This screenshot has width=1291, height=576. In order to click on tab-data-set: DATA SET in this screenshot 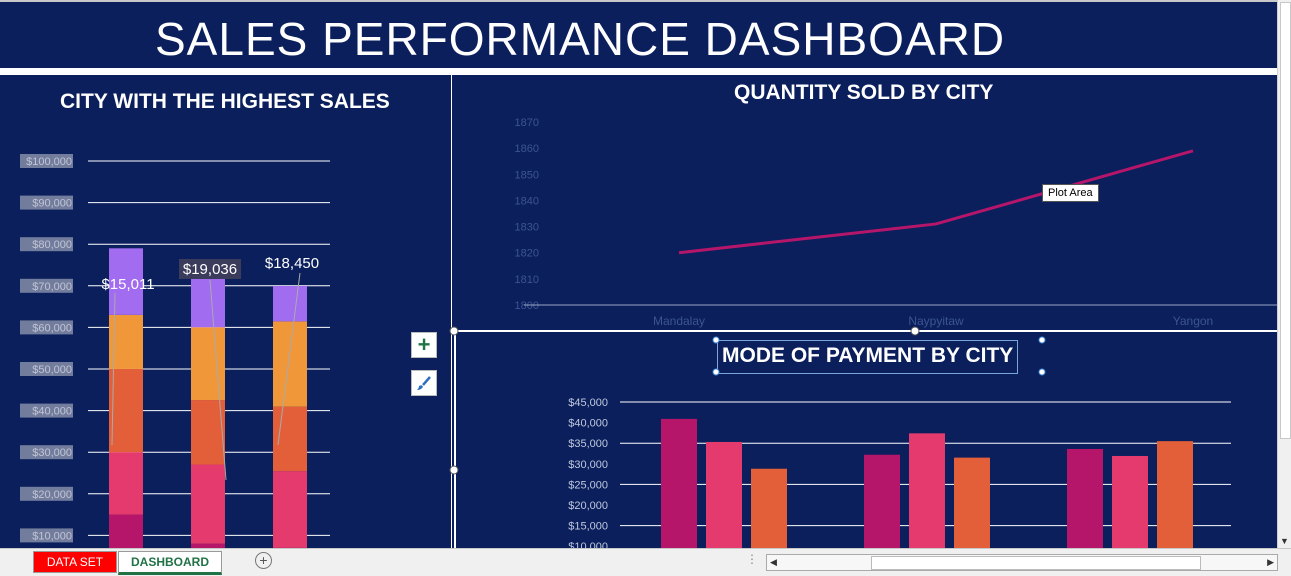, I will do `click(75, 562)`.